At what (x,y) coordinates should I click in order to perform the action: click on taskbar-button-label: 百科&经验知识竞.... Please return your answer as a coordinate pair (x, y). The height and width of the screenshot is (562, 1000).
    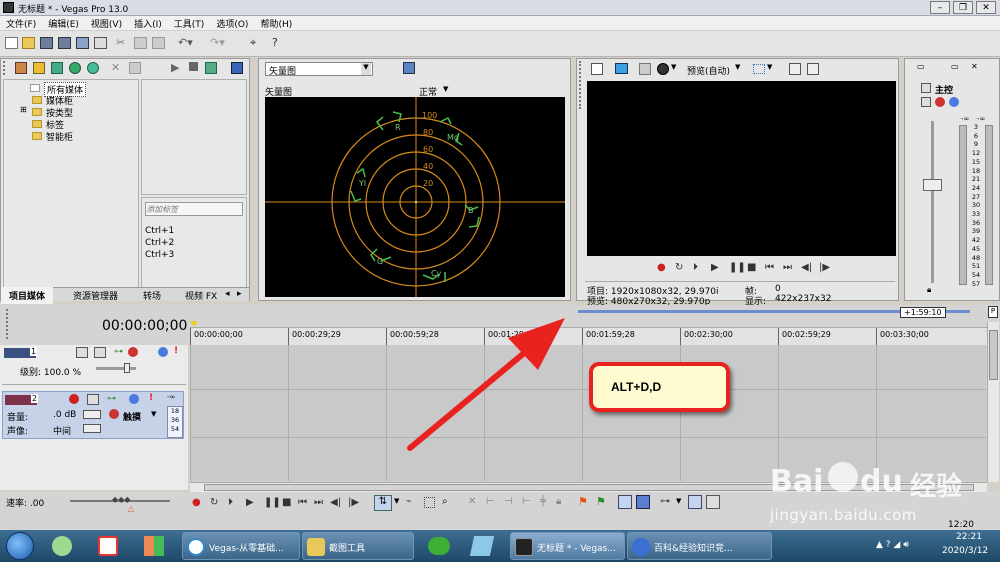
    Looking at the image, I should click on (693, 549).